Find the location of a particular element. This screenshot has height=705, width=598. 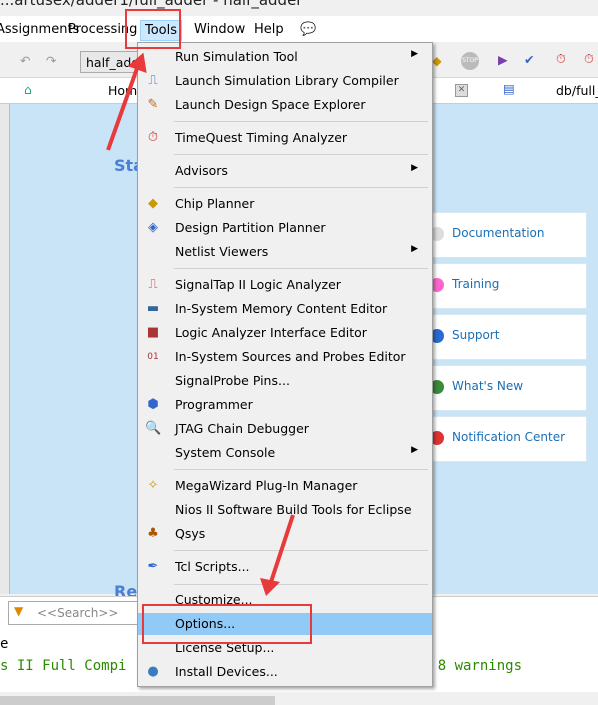

arrow-to-tools is located at coordinates (124, 105).